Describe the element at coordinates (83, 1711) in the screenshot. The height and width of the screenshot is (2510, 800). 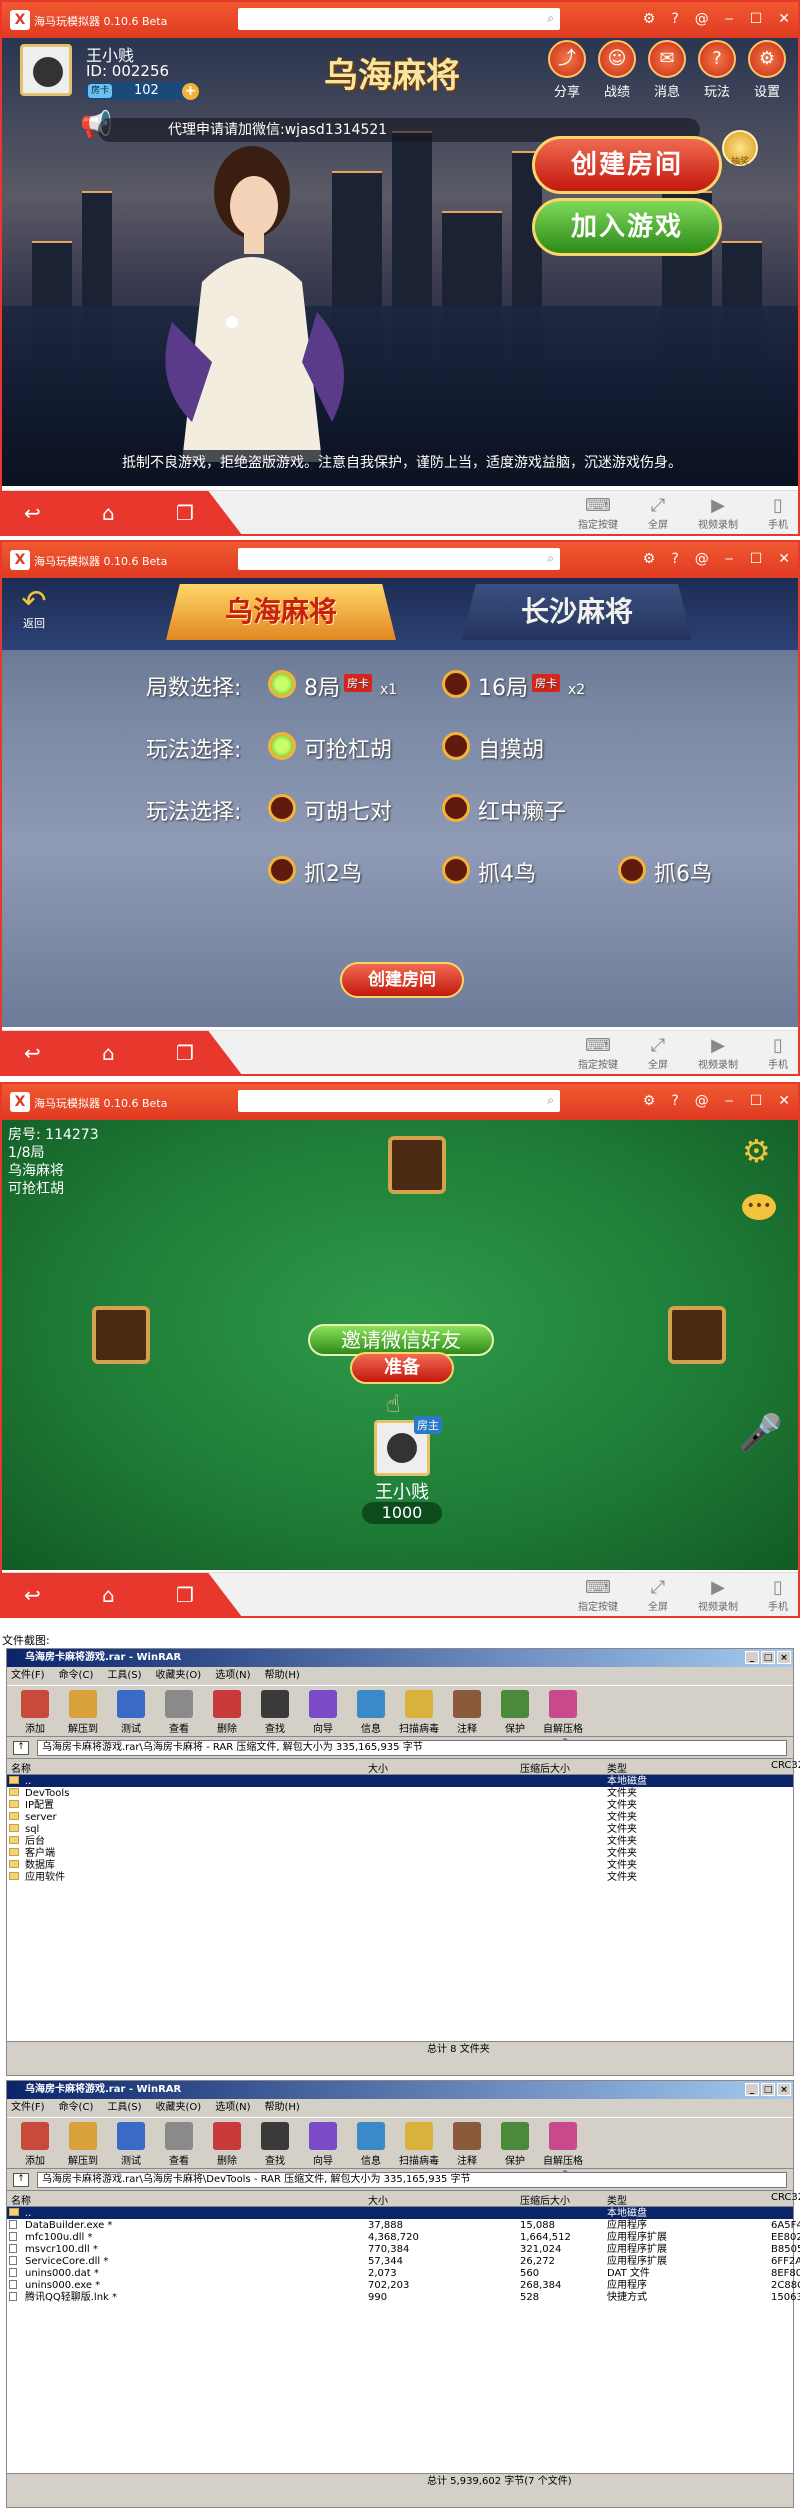
I see `toolbar-button: 解压到` at that location.